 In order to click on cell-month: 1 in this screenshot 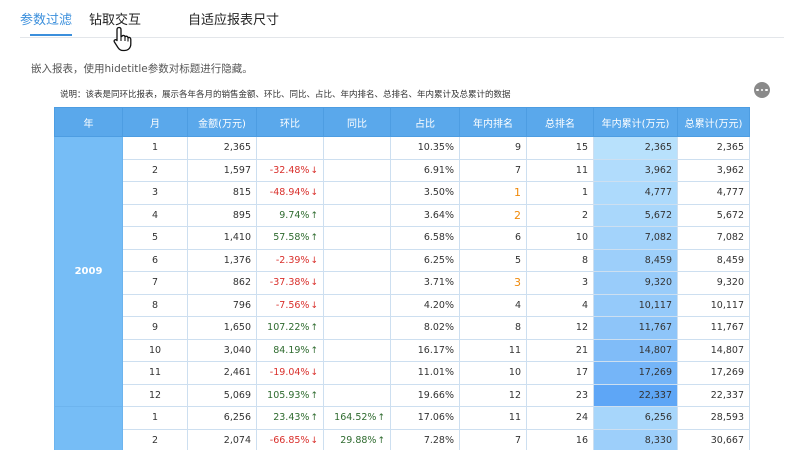, I will do `click(155, 418)`.